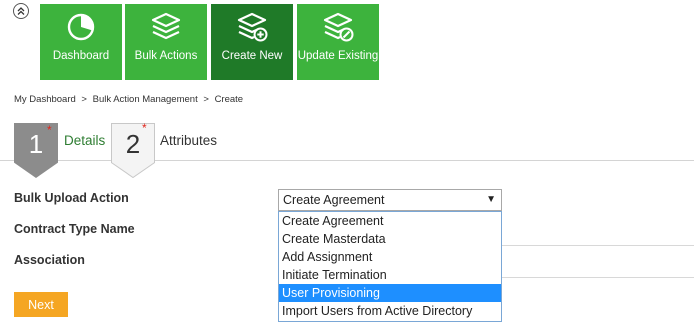  Describe the element at coordinates (347, 160) in the screenshot. I see `steps-divider` at that location.